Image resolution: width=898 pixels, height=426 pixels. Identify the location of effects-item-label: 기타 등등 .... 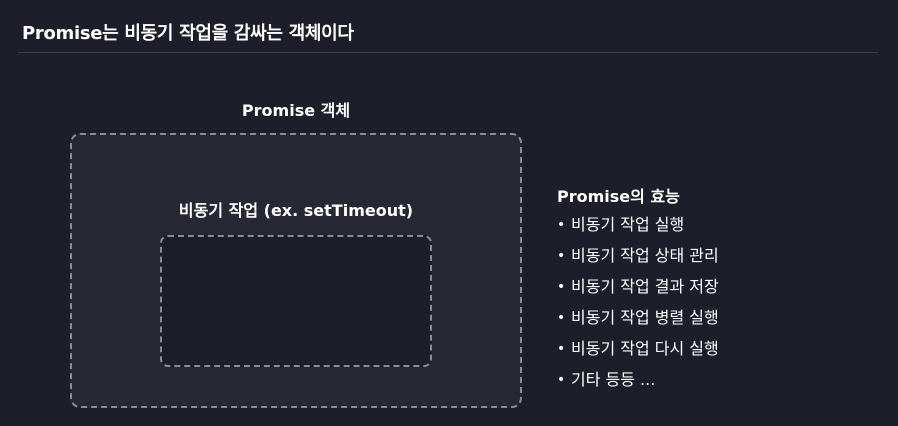
(613, 379).